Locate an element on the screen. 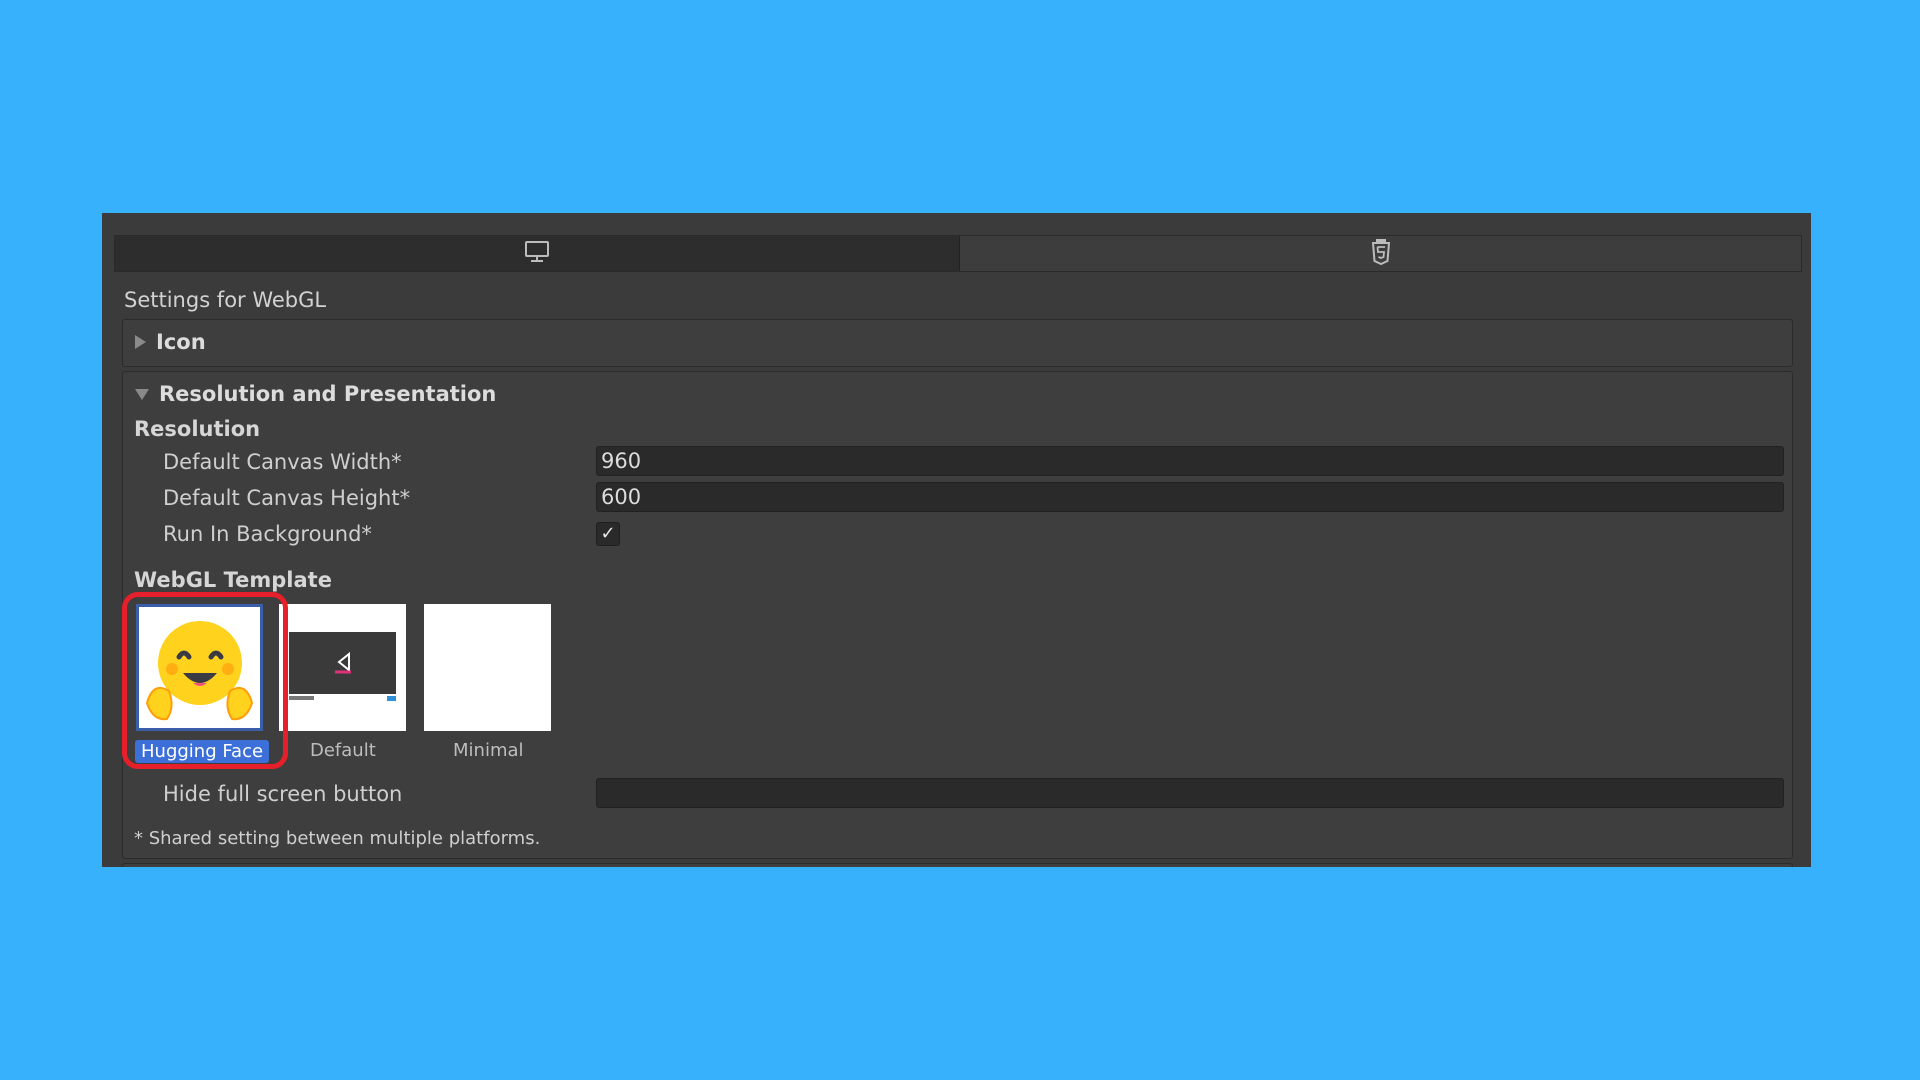 This screenshot has width=1920, height=1080. platform-tab-bar is located at coordinates (958, 253).